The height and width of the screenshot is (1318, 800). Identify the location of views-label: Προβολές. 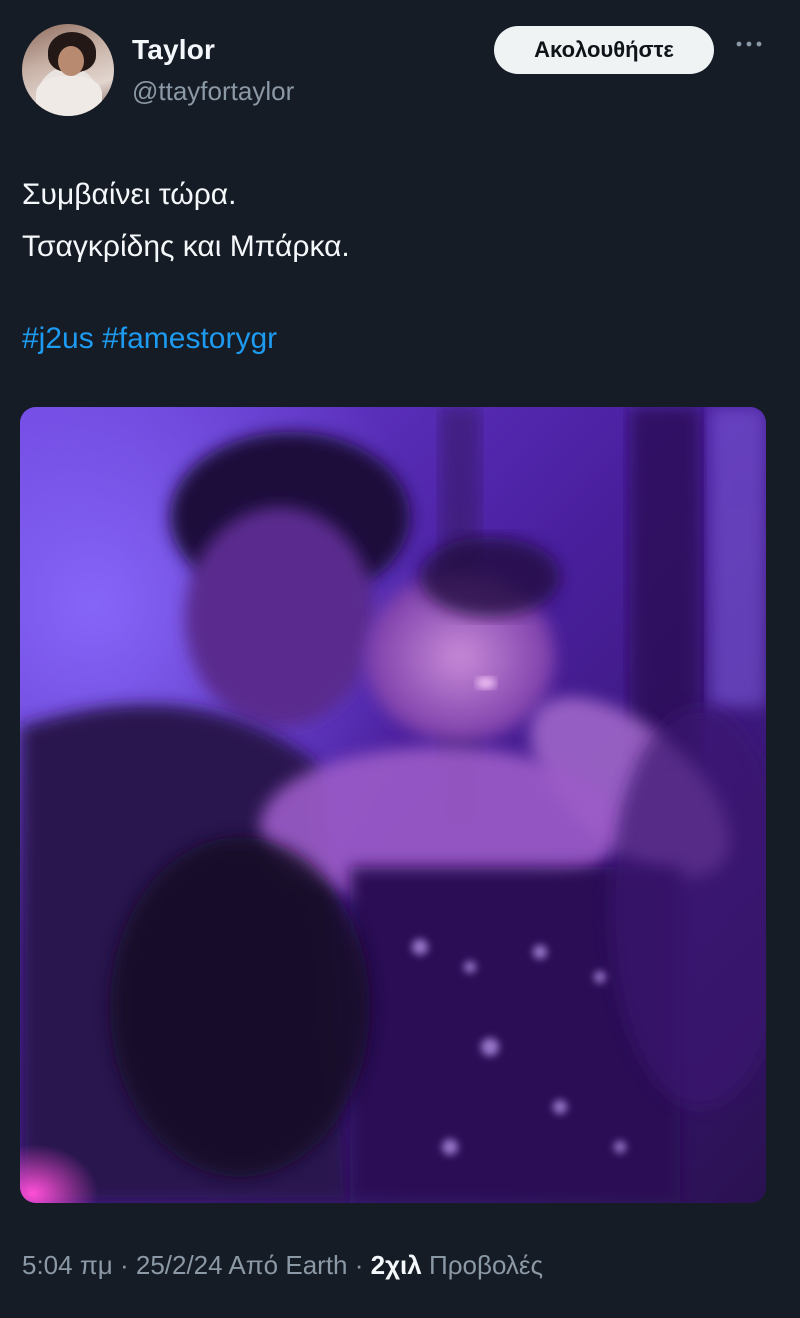
(482, 1265).